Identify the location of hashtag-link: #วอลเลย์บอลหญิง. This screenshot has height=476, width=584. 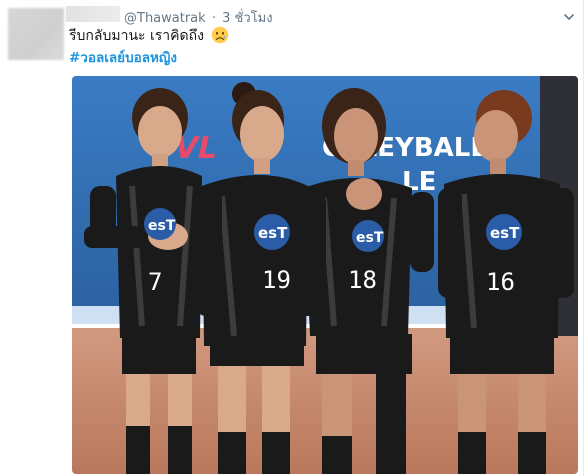
(123, 57).